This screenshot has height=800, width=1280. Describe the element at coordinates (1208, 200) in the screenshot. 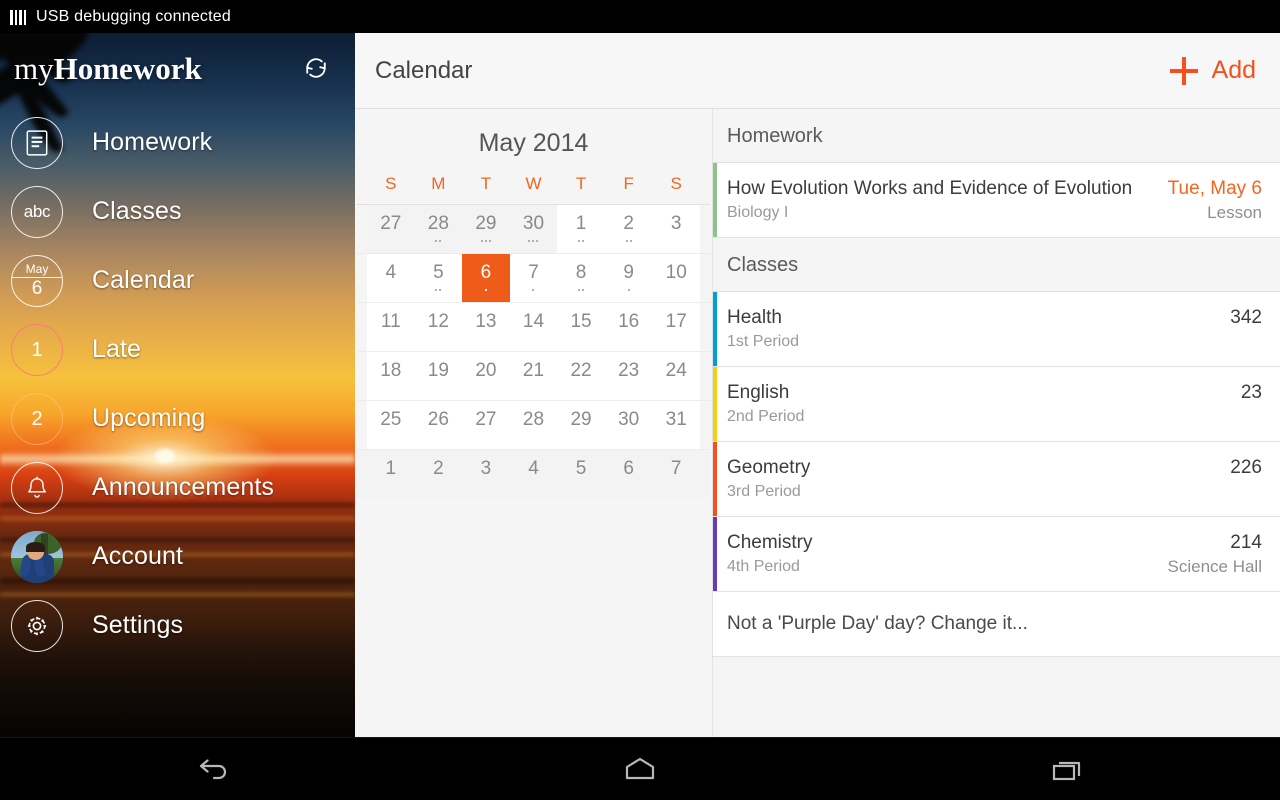

I see `row-secondary: Tue, May 6 Lesson` at that location.